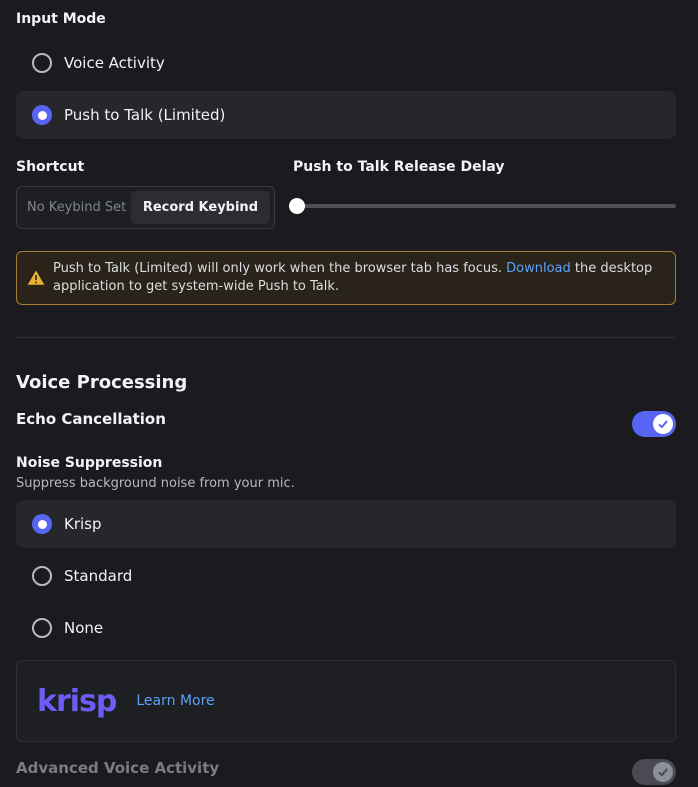  I want to click on advanced-voice-activity-label: Advanced Voice Activity, so click(118, 768).